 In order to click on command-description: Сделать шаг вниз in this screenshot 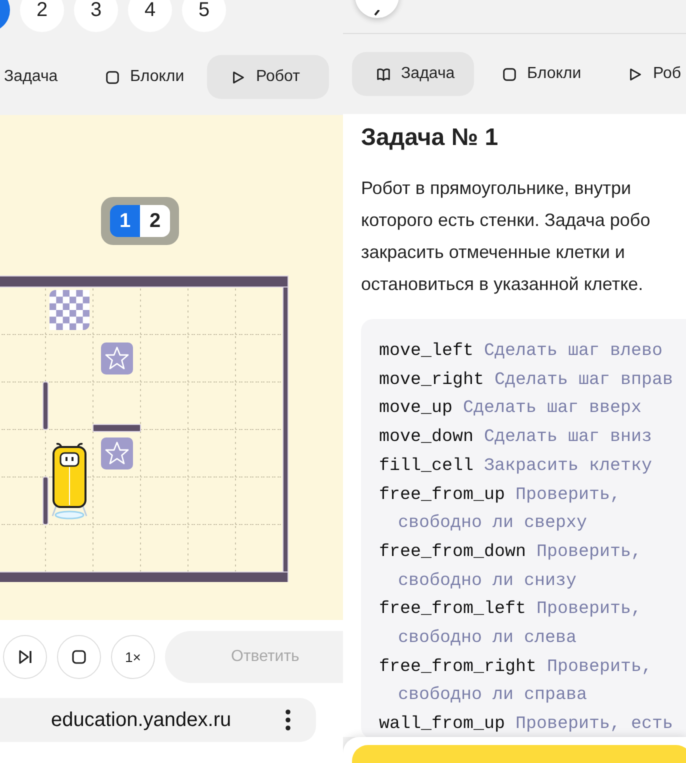, I will do `click(568, 438)`.